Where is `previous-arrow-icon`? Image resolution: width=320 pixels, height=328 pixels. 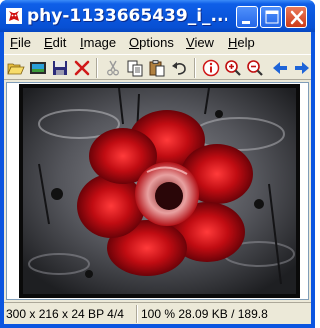
previous-arrow-icon is located at coordinates (280, 68).